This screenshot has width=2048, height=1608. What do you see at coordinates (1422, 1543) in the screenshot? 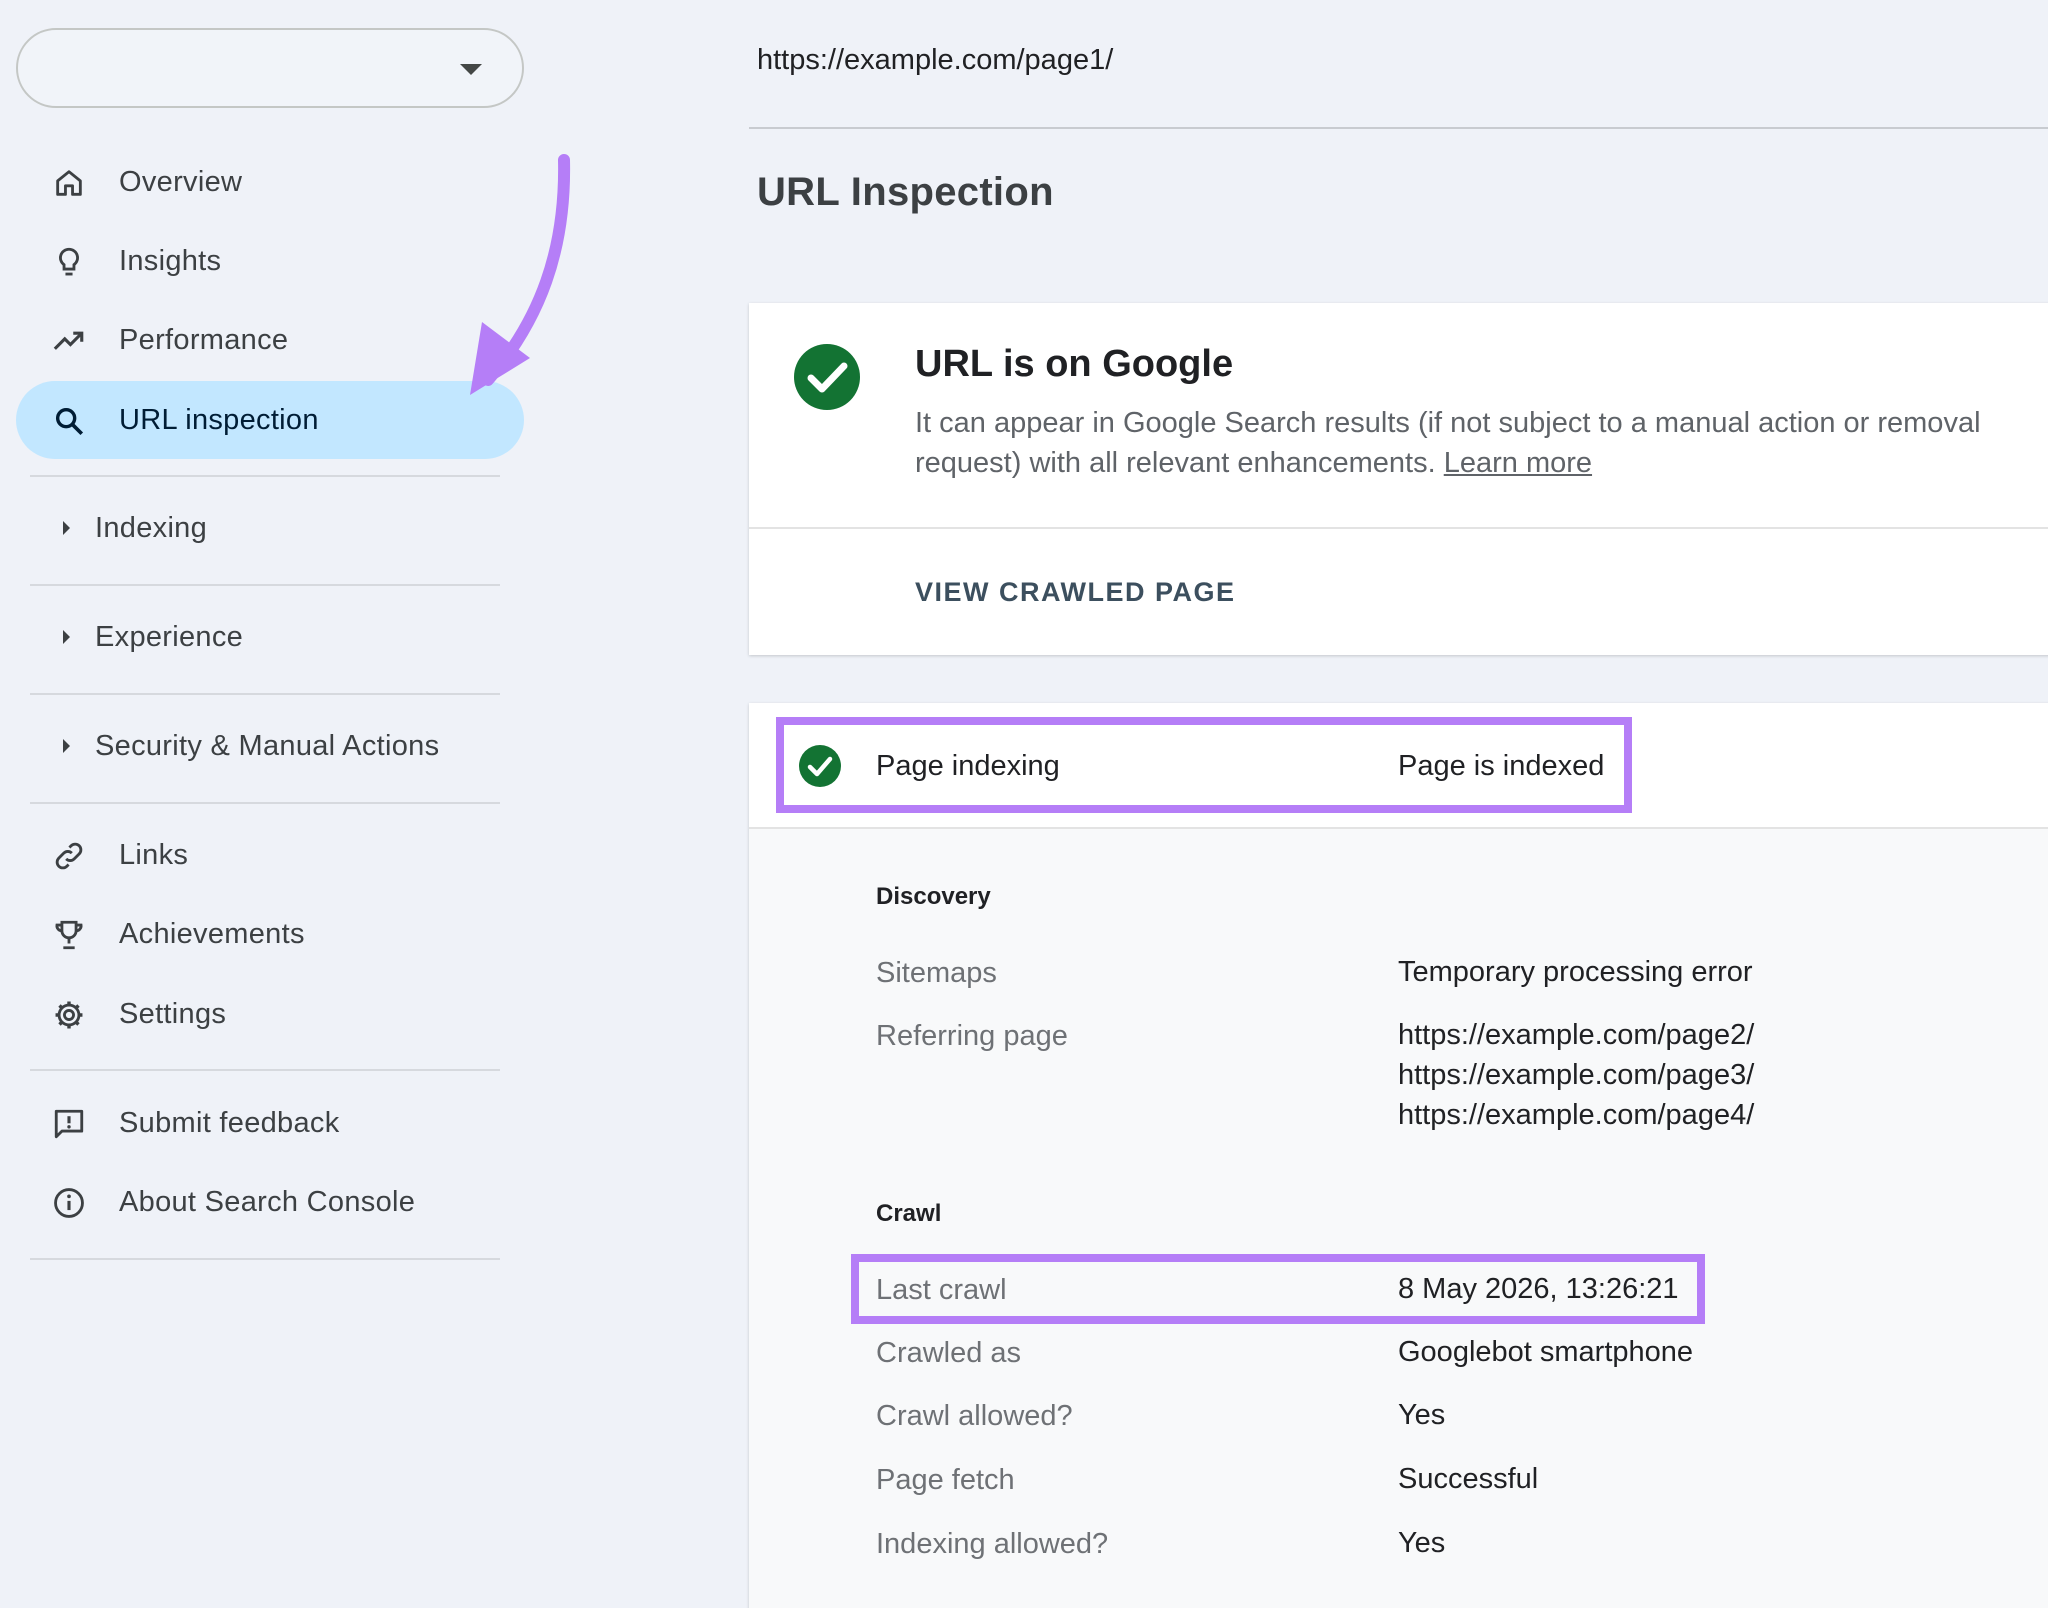
I see `indexing-allowed-value: Yes` at bounding box center [1422, 1543].